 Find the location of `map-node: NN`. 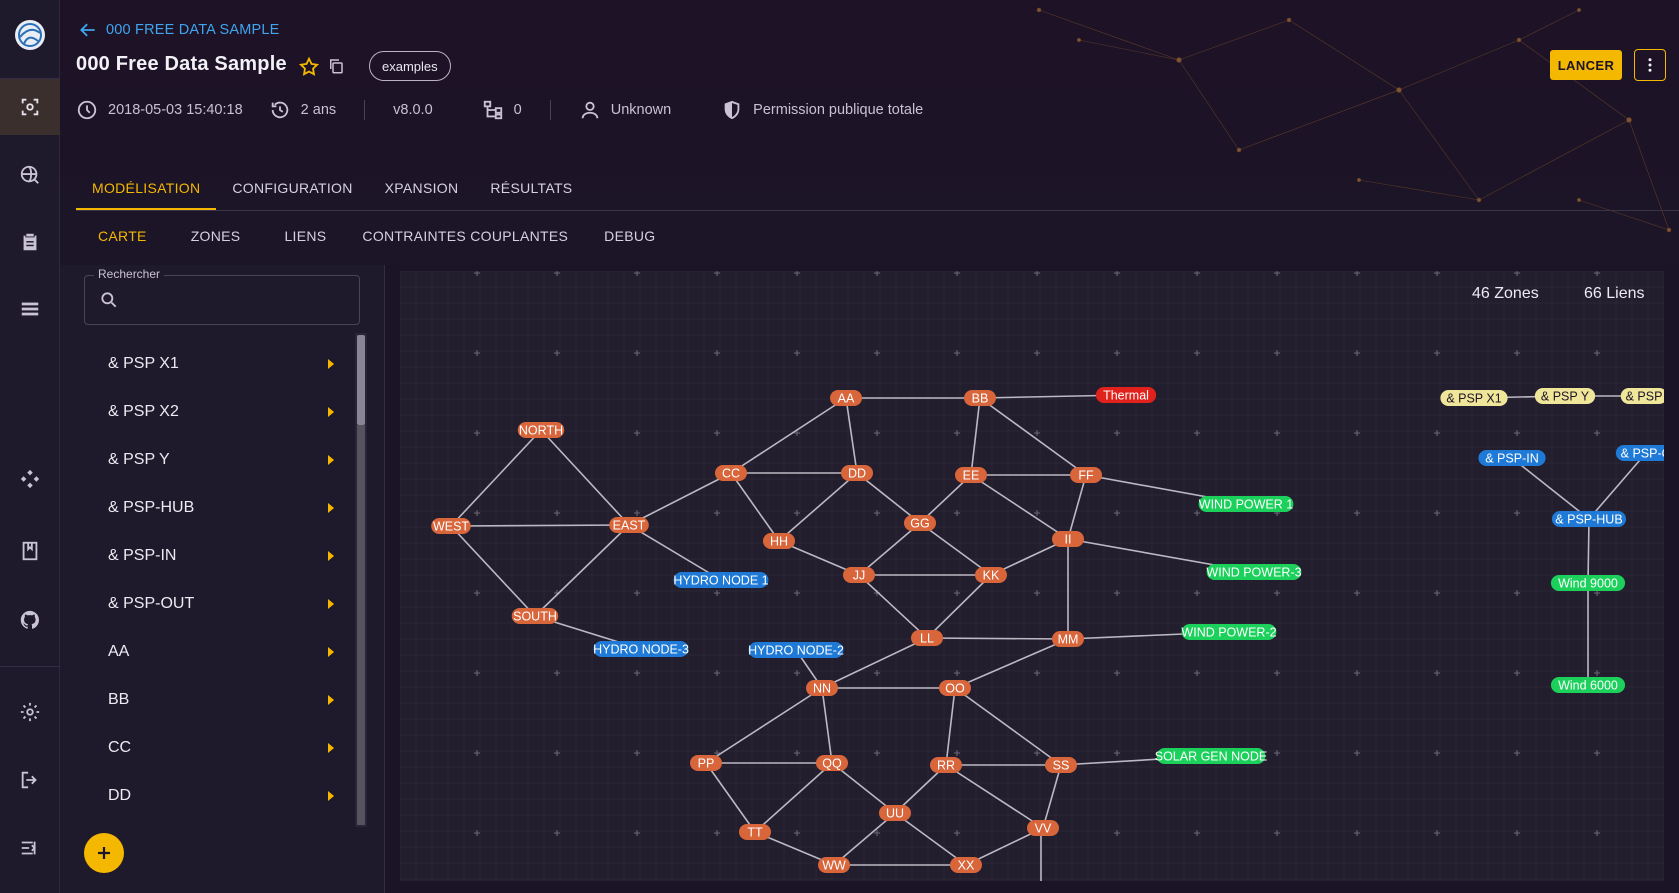

map-node: NN is located at coordinates (822, 688).